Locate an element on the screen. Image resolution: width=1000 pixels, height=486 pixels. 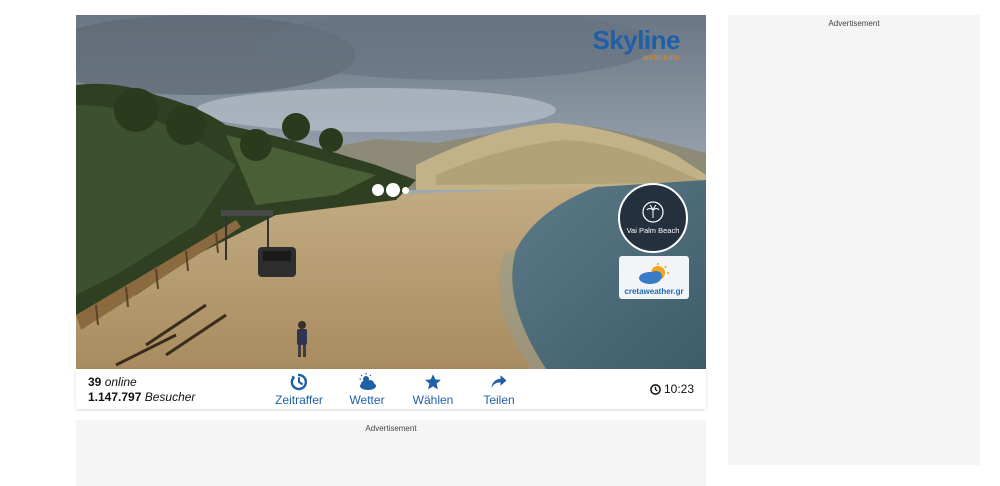
share-label: Teilen is located at coordinates (499, 400).